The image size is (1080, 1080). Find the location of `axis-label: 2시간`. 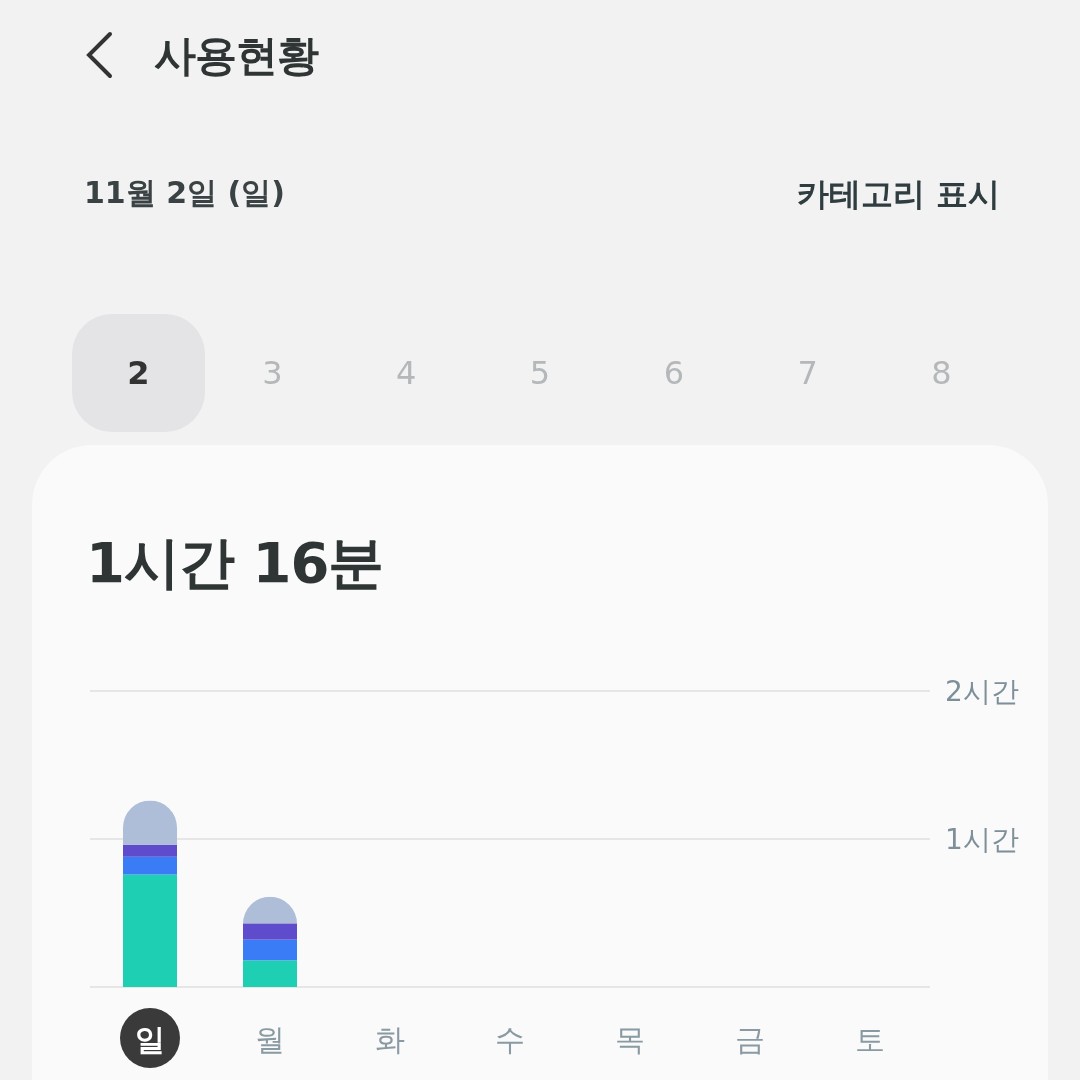

axis-label: 2시간 is located at coordinates (982, 691).